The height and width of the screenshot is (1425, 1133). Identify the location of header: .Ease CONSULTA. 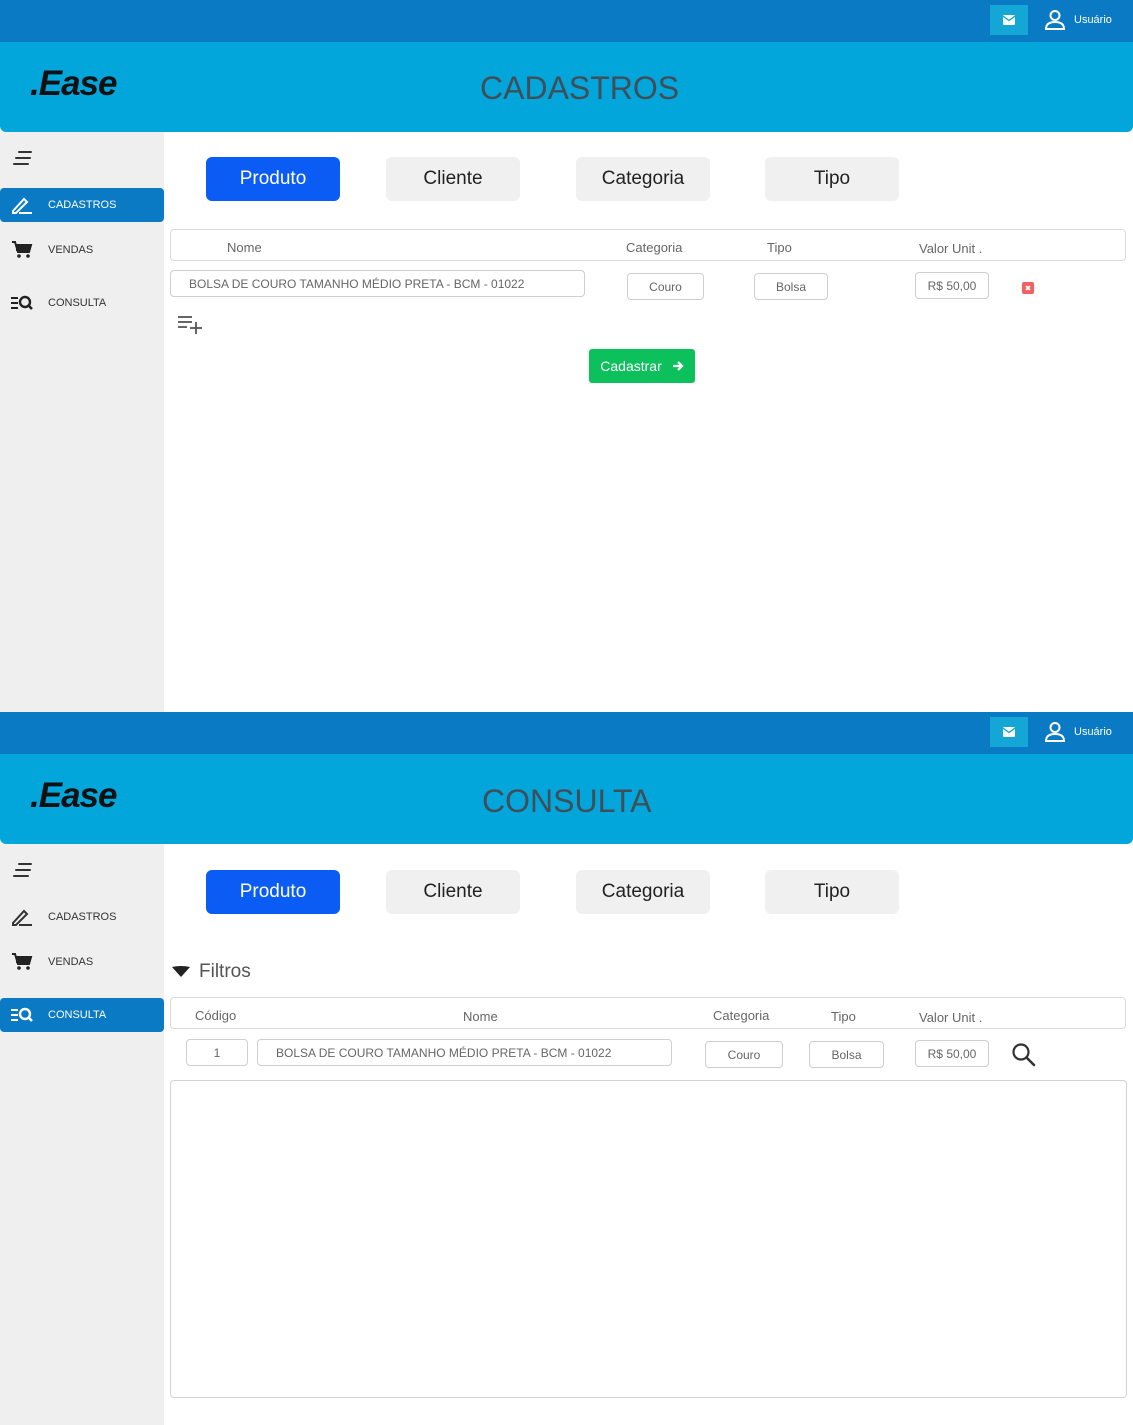
(566, 799).